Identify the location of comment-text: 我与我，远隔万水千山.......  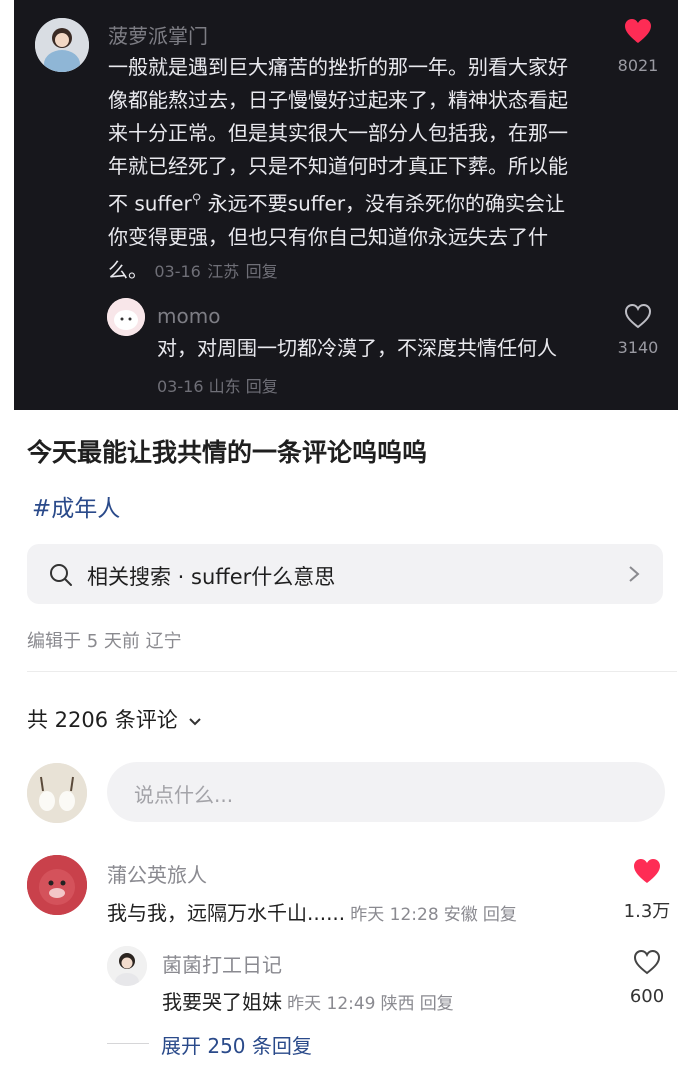
(226, 913).